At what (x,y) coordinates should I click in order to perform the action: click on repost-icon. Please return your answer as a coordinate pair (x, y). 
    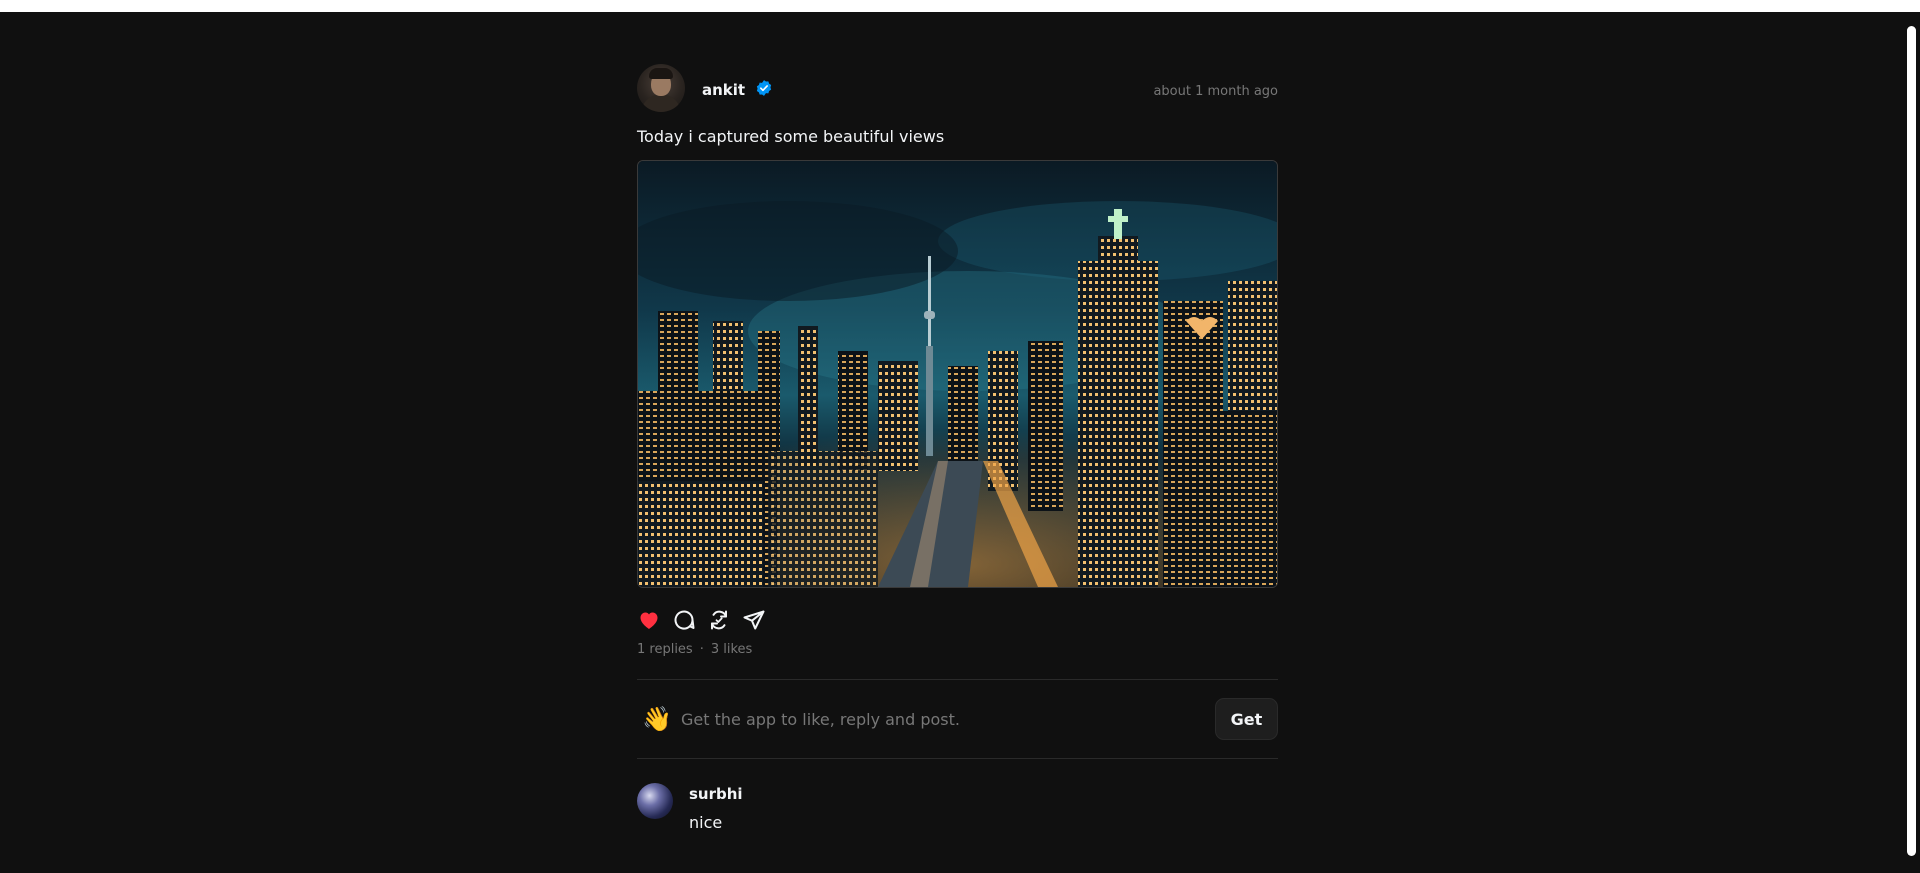
    Looking at the image, I should click on (719, 620).